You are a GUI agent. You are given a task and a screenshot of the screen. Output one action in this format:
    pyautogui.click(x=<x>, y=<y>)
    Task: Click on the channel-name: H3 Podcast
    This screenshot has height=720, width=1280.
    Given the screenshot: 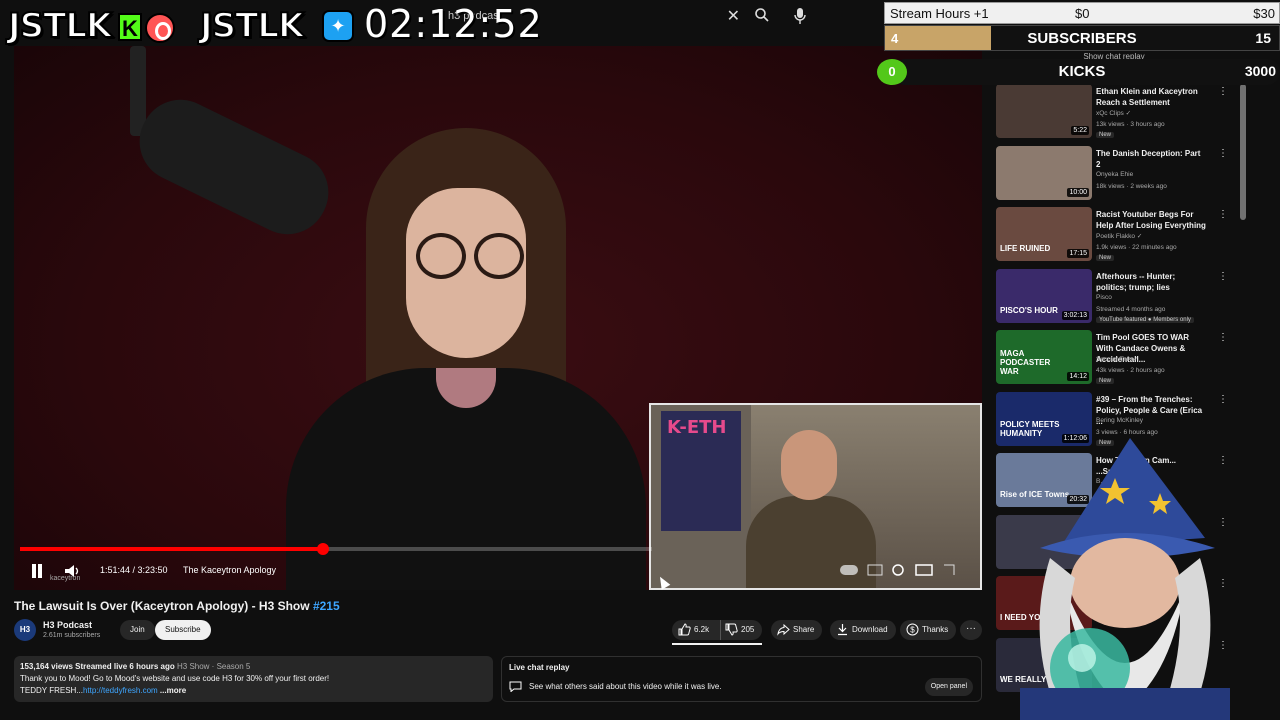 What is the action you would take?
    pyautogui.click(x=67, y=625)
    